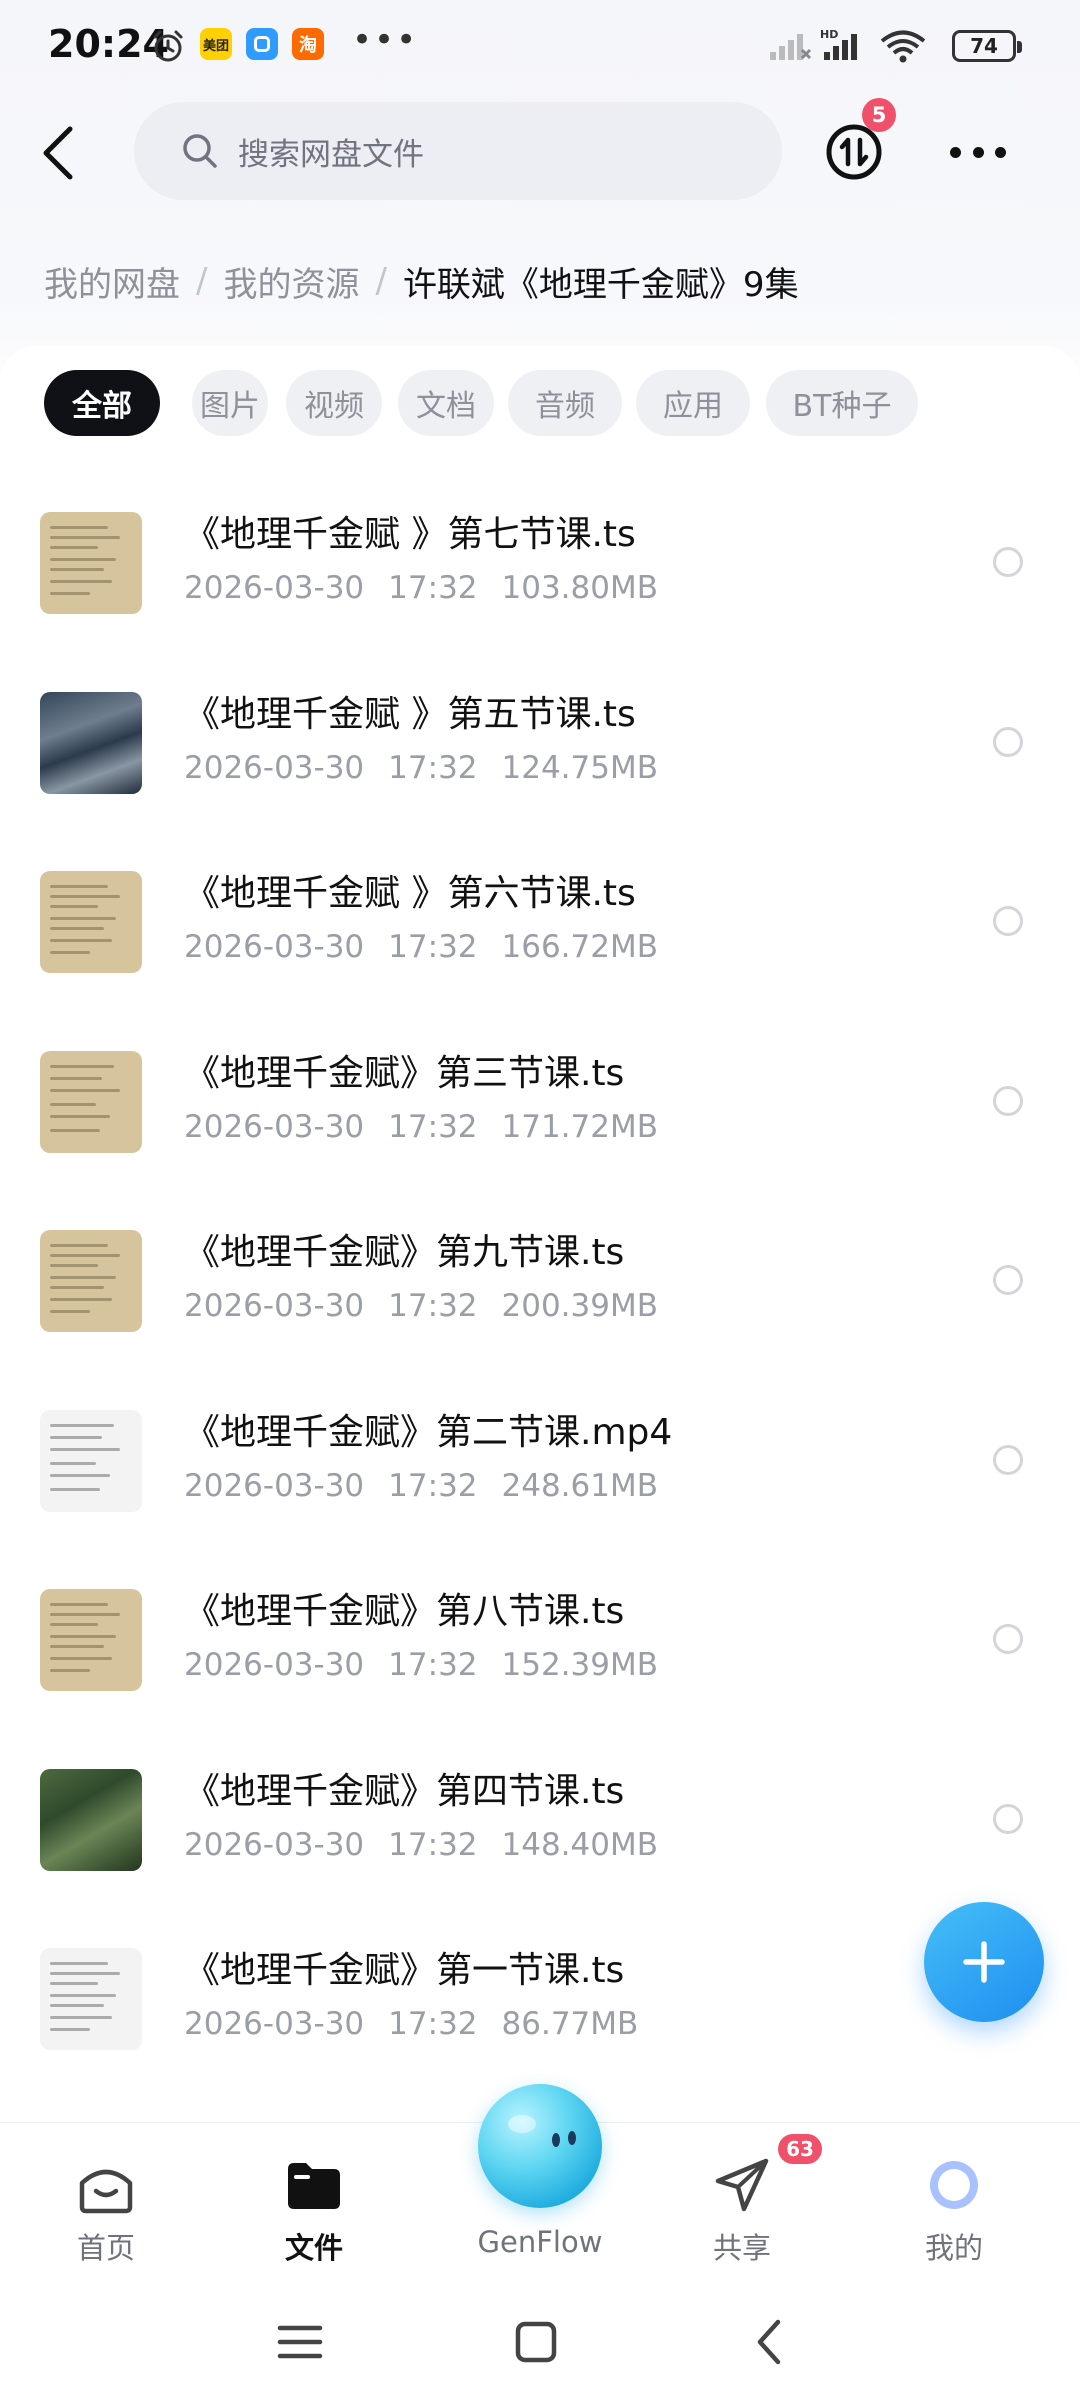 The height and width of the screenshot is (2400, 1080). Describe the element at coordinates (216, 44) in the screenshot. I see `meituan-app-icon: 美团` at that location.